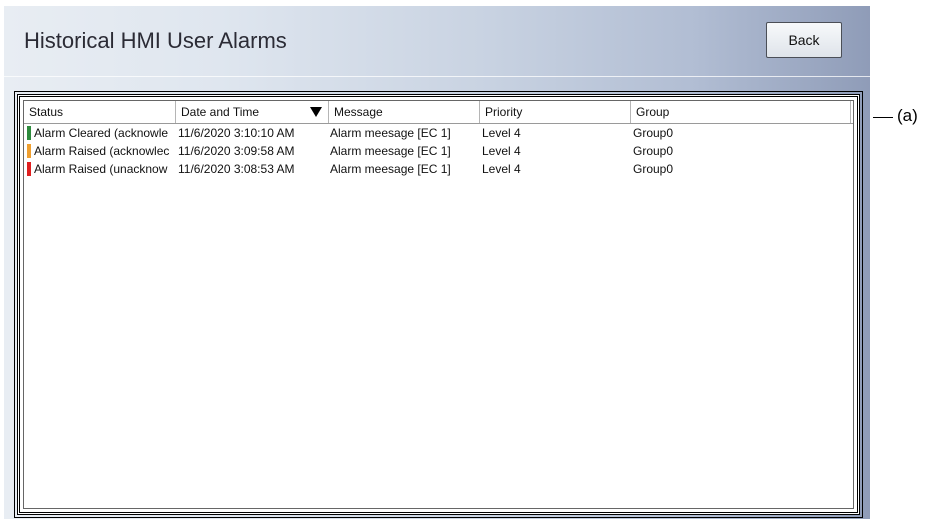 This screenshot has height=523, width=930. I want to click on callout-label: (a), so click(907, 115).